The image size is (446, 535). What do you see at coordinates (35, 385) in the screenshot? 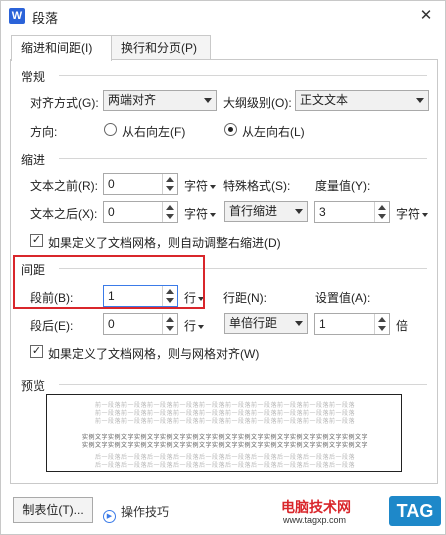
I see `preview-section-title: 预览` at bounding box center [35, 385].